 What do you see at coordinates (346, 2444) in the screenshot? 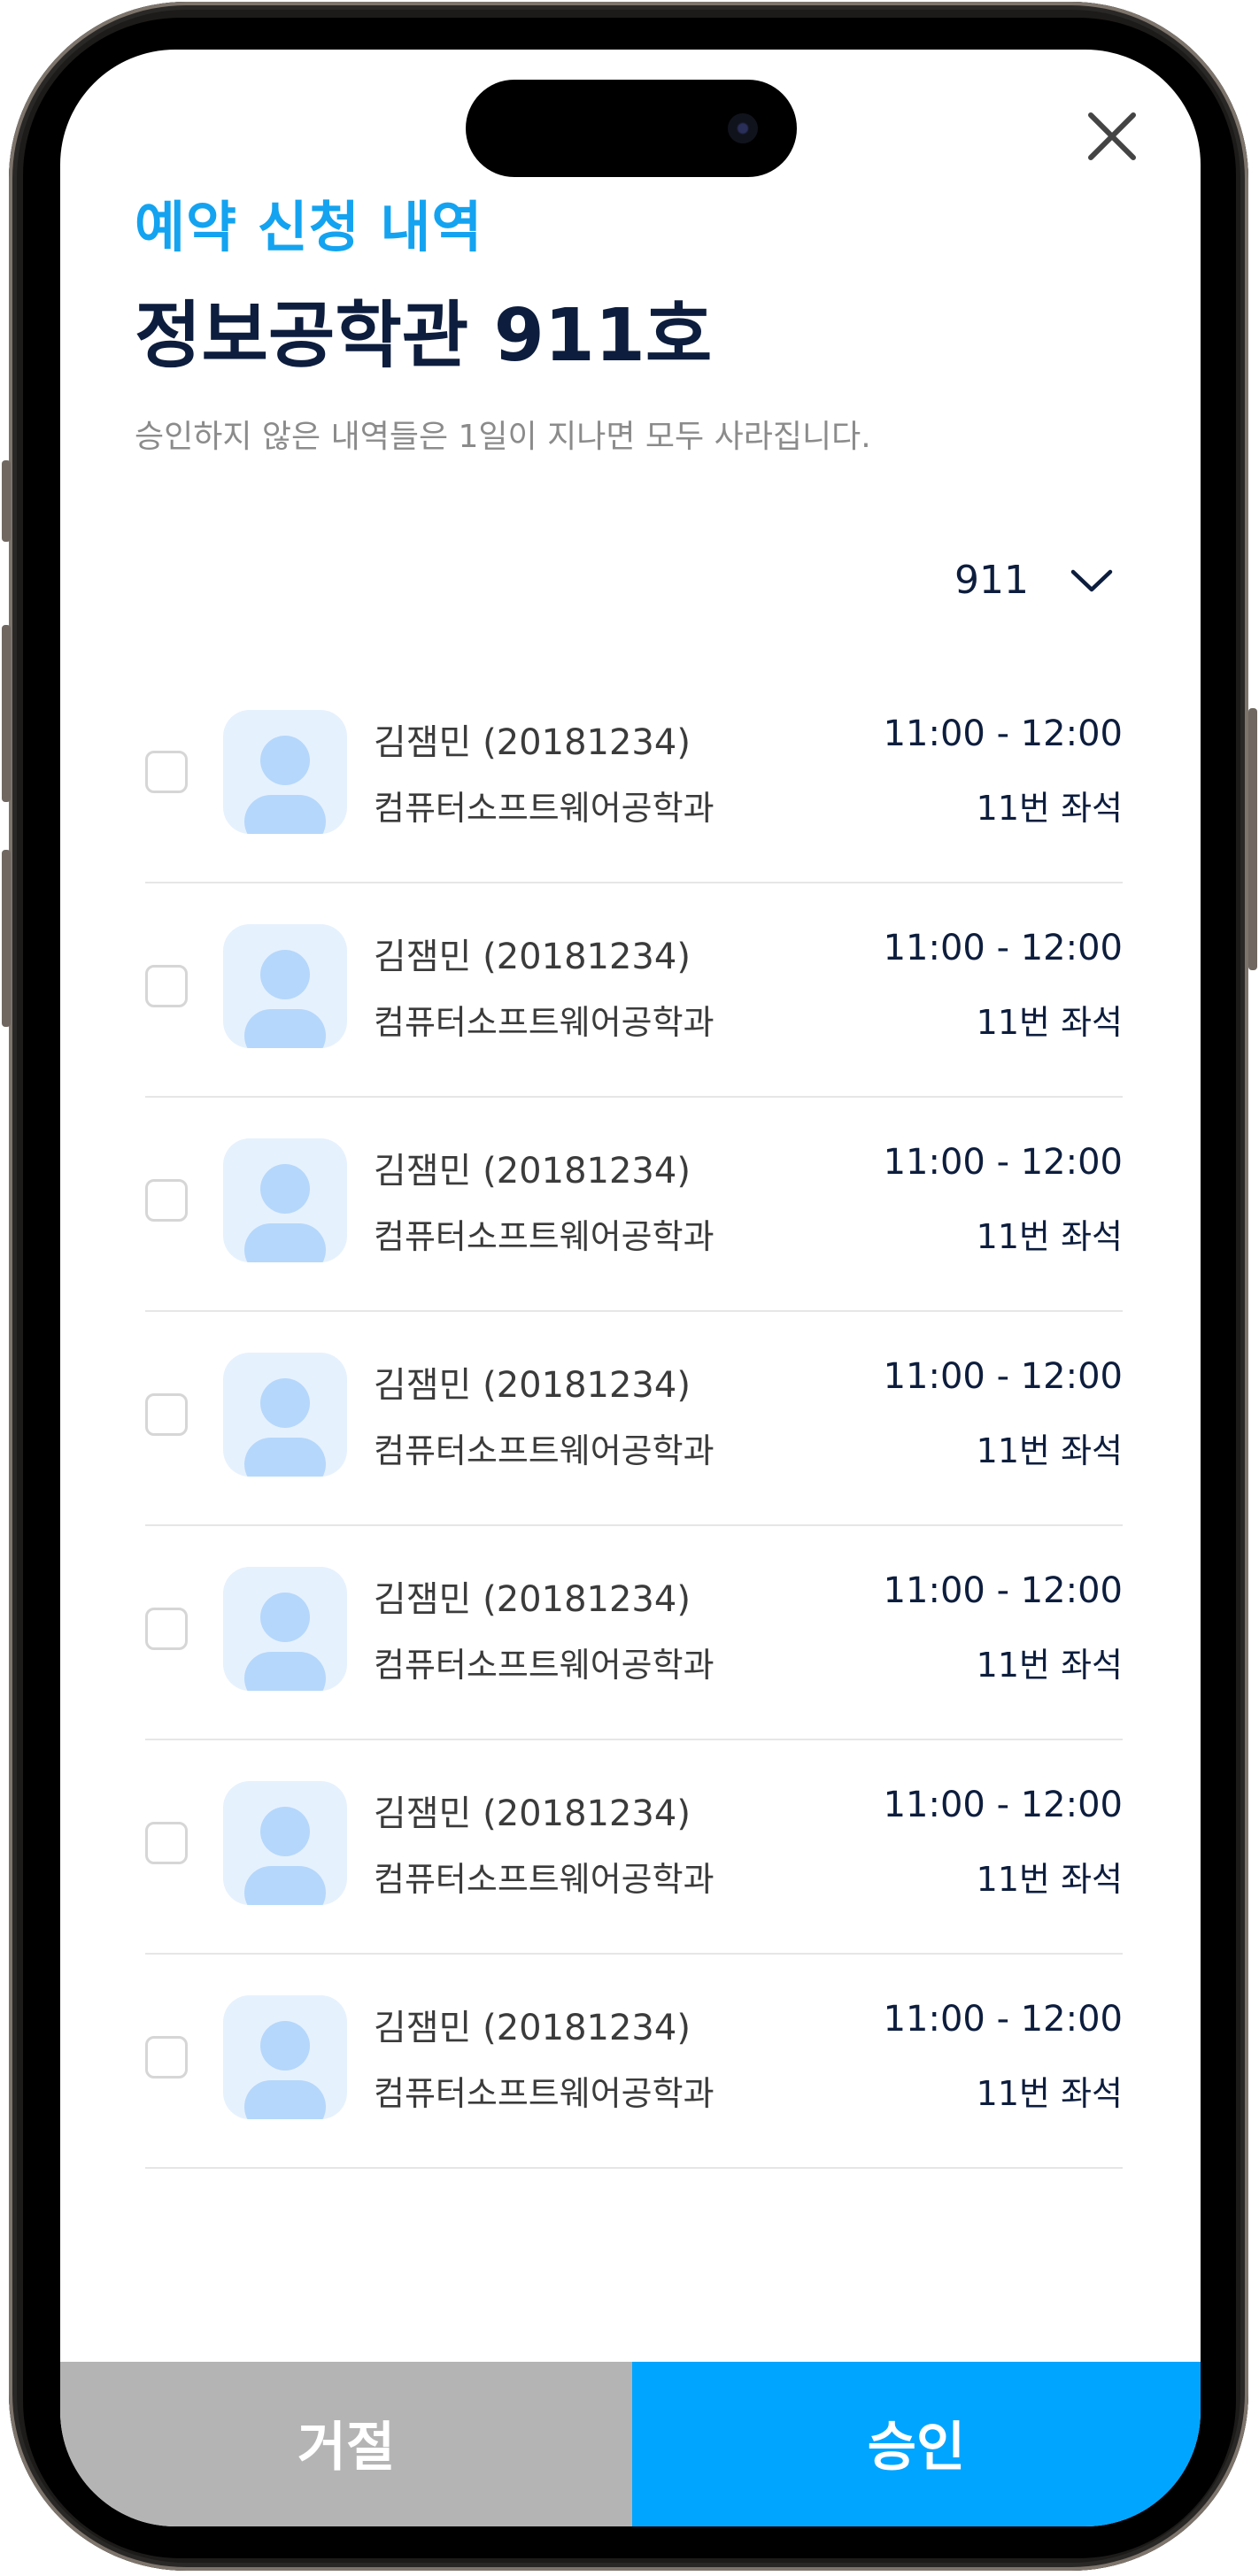
I see `reject-button: 거절` at bounding box center [346, 2444].